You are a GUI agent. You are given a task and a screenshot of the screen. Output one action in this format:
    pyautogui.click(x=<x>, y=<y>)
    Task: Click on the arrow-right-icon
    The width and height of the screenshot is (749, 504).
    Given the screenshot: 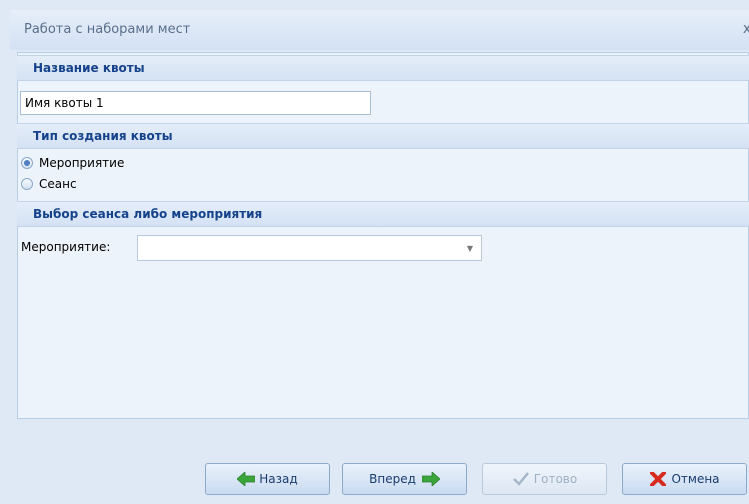 What is the action you would take?
    pyautogui.click(x=430, y=479)
    